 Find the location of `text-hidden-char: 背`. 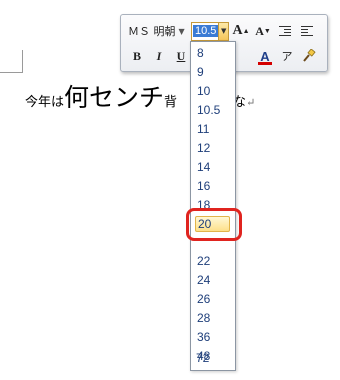

text-hidden-char: 背 is located at coordinates (171, 102).